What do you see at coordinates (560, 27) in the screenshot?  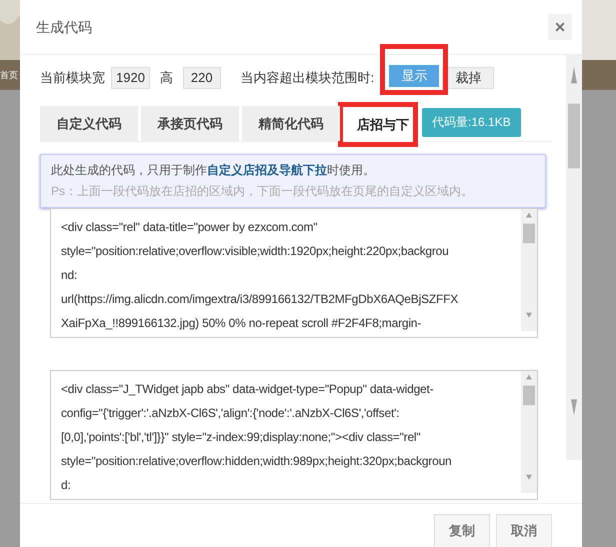 I see `close-button: ×` at bounding box center [560, 27].